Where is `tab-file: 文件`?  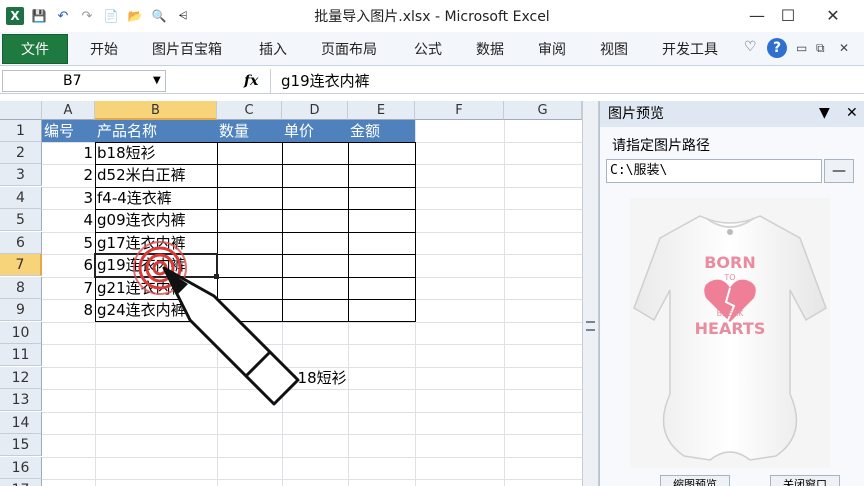 tab-file: 文件 is located at coordinates (35, 49).